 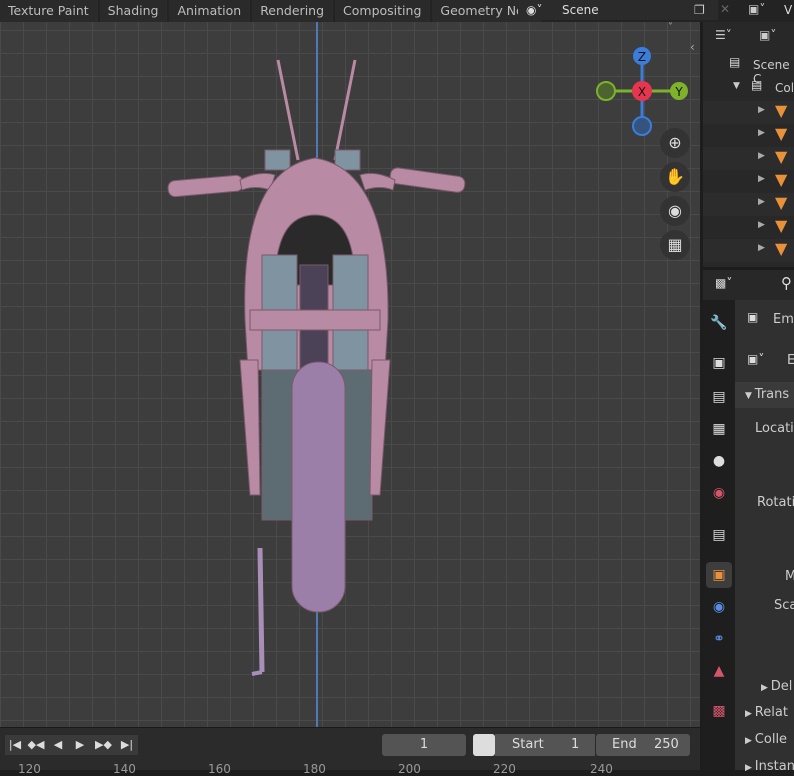 What do you see at coordinates (643, 745) in the screenshot?
I see `end-frame-field: End 250` at bounding box center [643, 745].